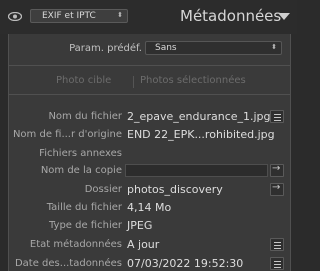 The width and height of the screenshot is (320, 271). I want to click on copy-name-field, so click(196, 170).